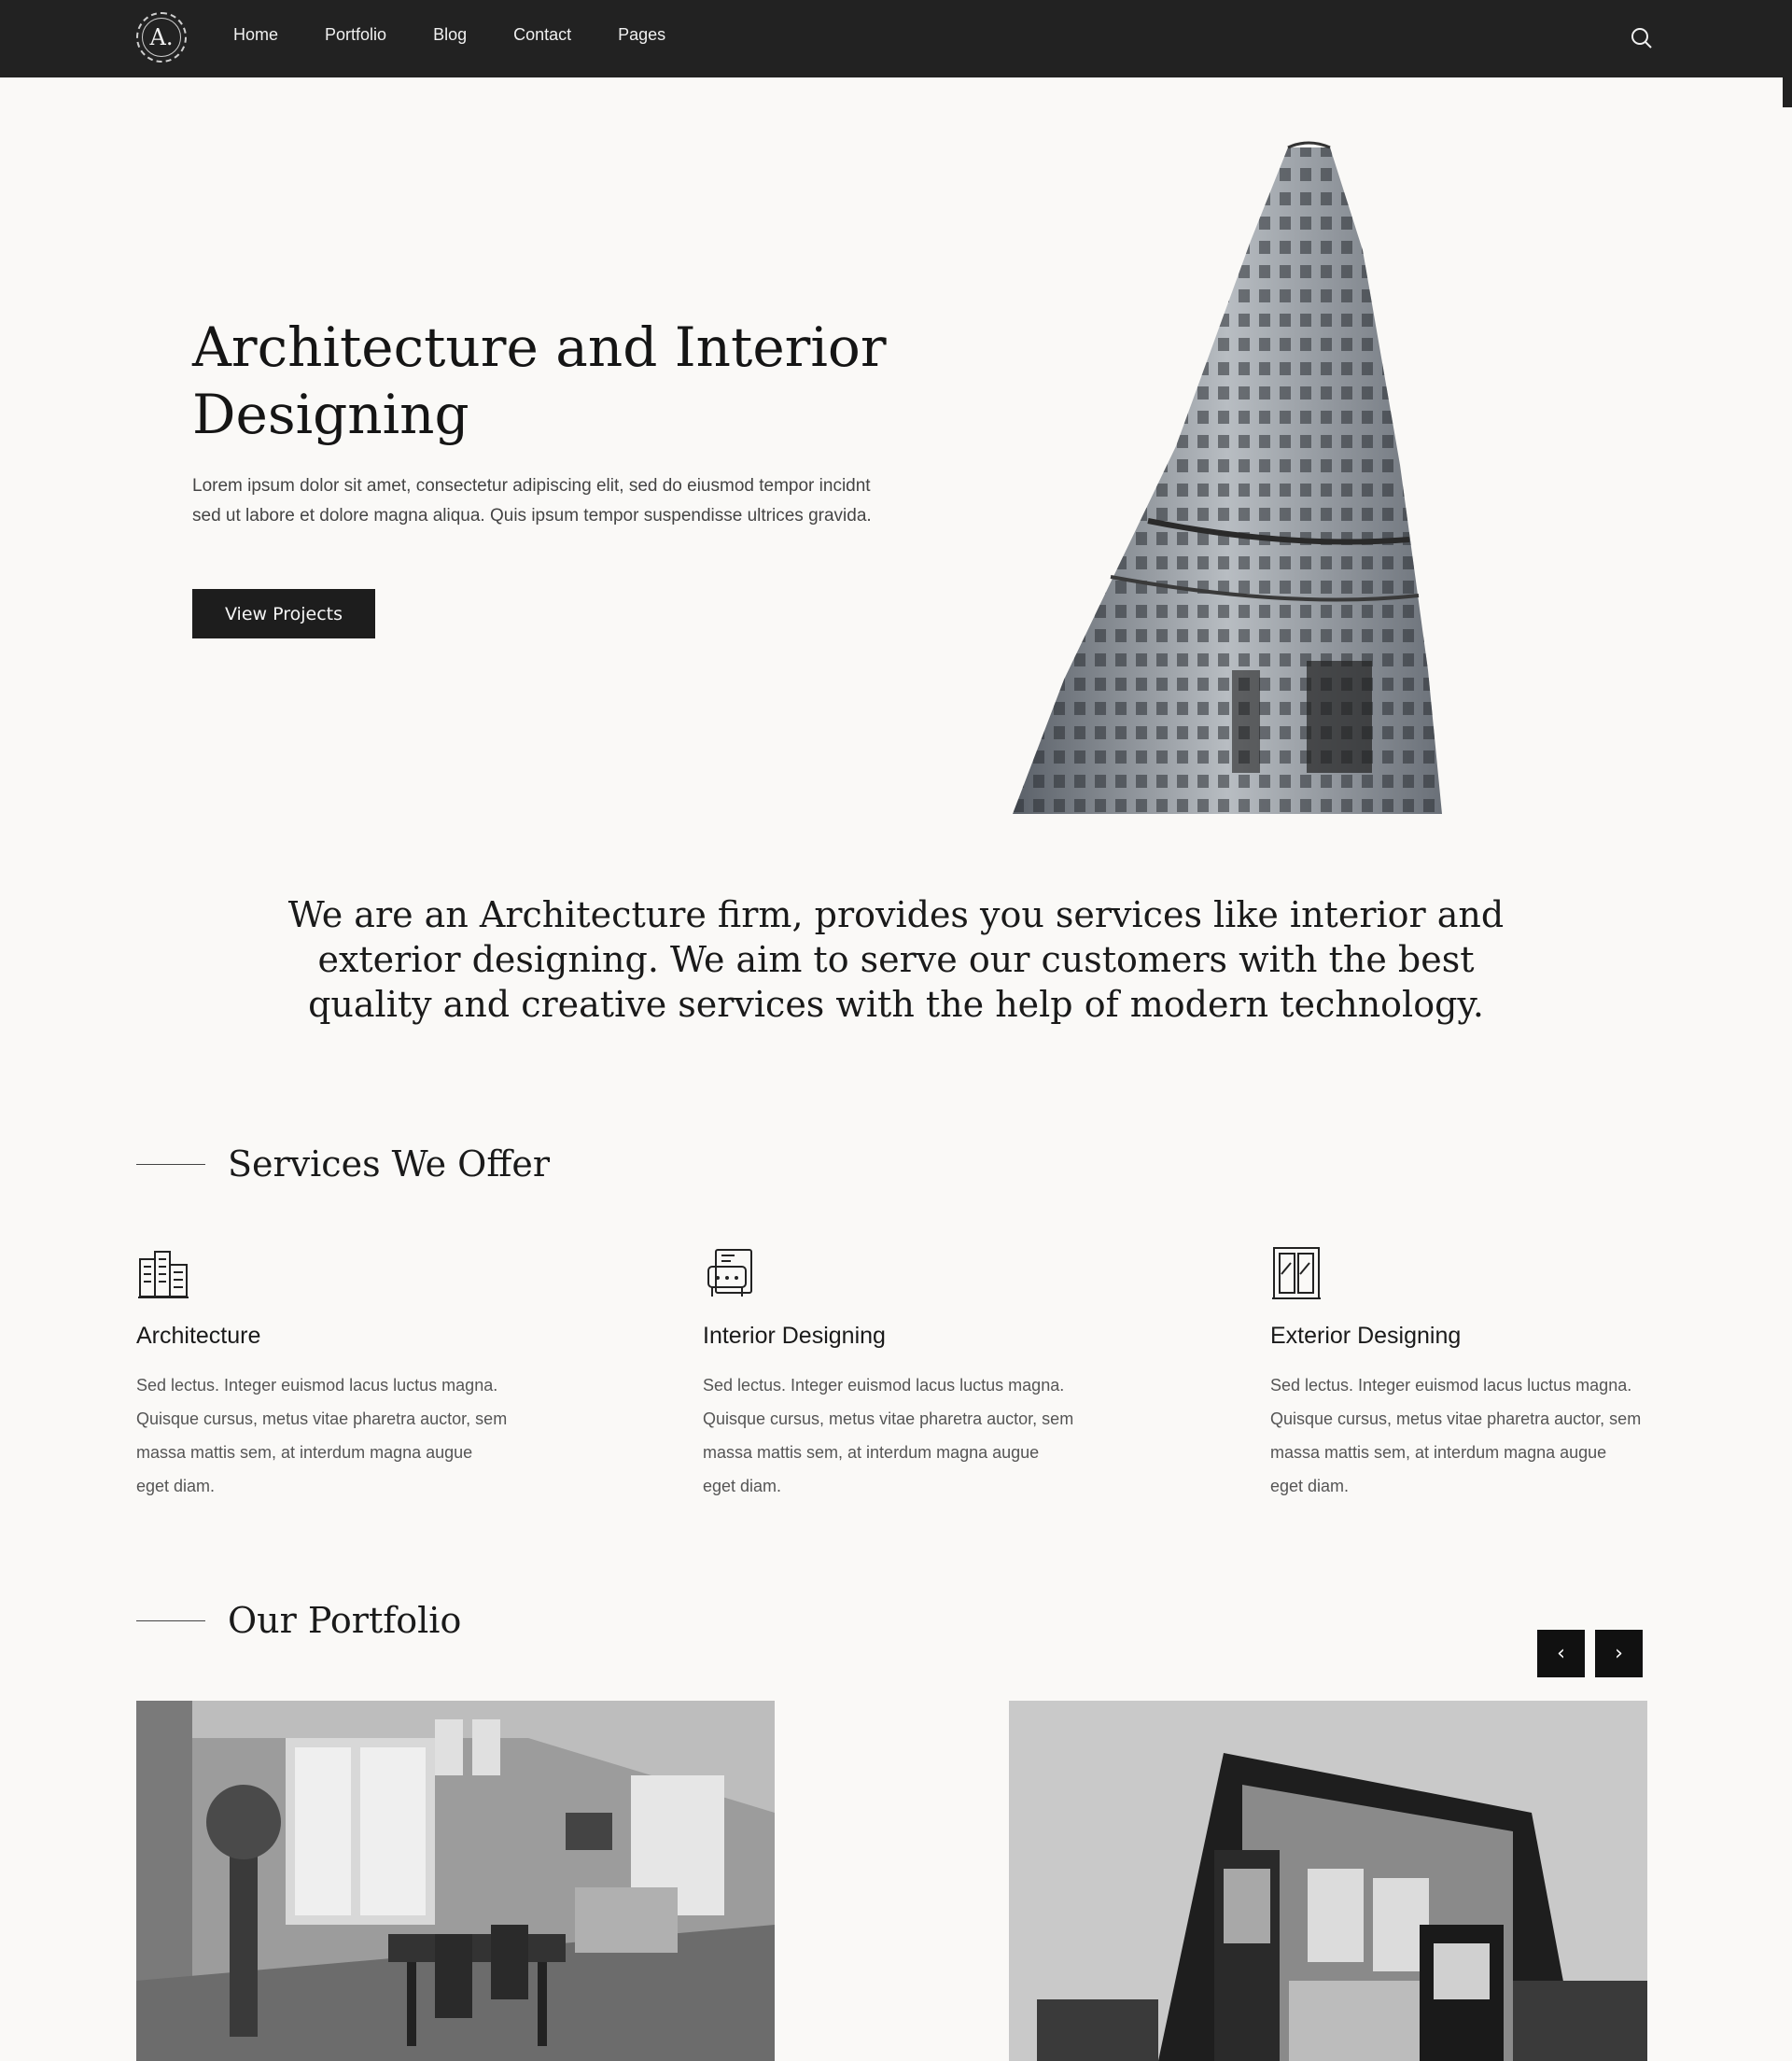  Describe the element at coordinates (283, 613) in the screenshot. I see `view-projects-button: View Projects` at that location.